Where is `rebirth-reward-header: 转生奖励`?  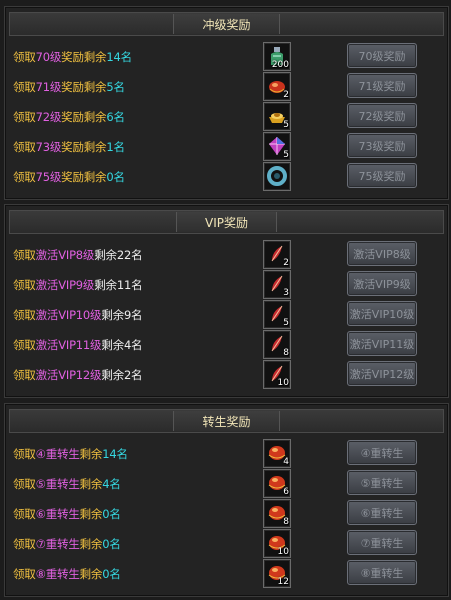 rebirth-reward-header: 转生奖励 is located at coordinates (226, 421).